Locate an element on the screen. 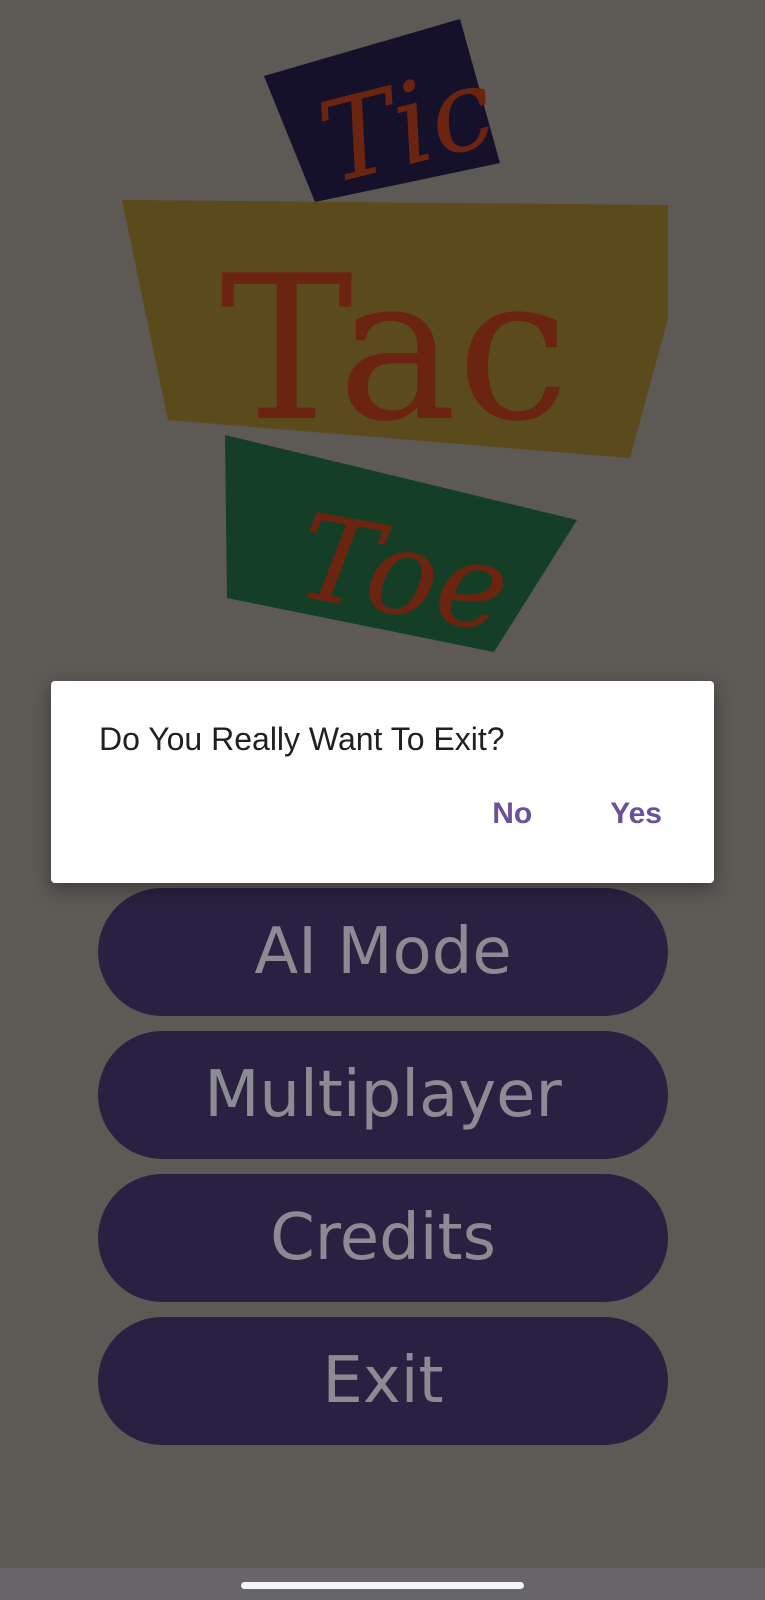 Image resolution: width=765 pixels, height=1600 pixels. multiplayer-button: Multiplayer is located at coordinates (383, 1095).